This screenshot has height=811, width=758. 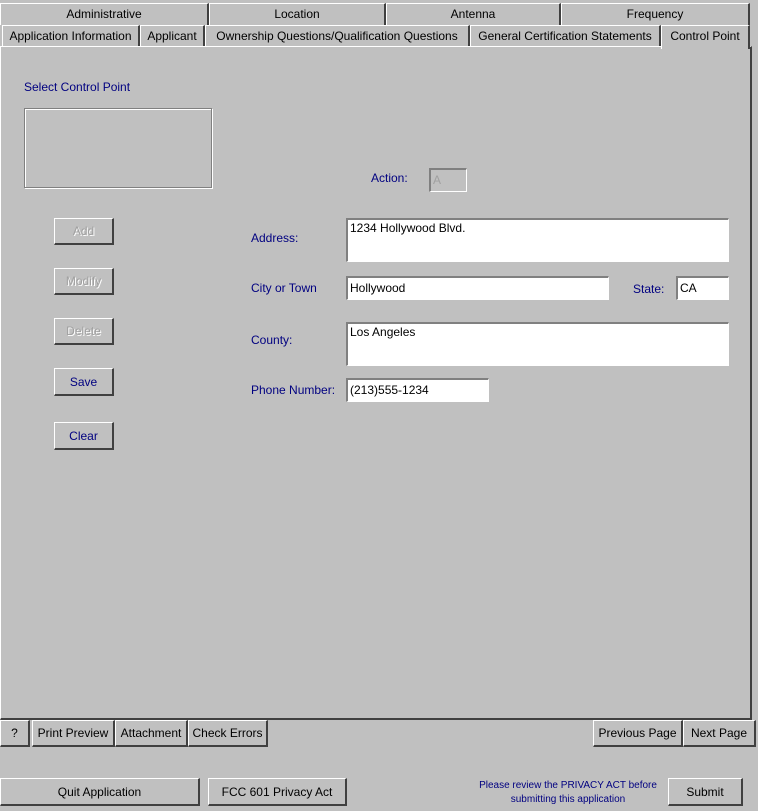 I want to click on next-page-button: Next Page, so click(x=719, y=733).